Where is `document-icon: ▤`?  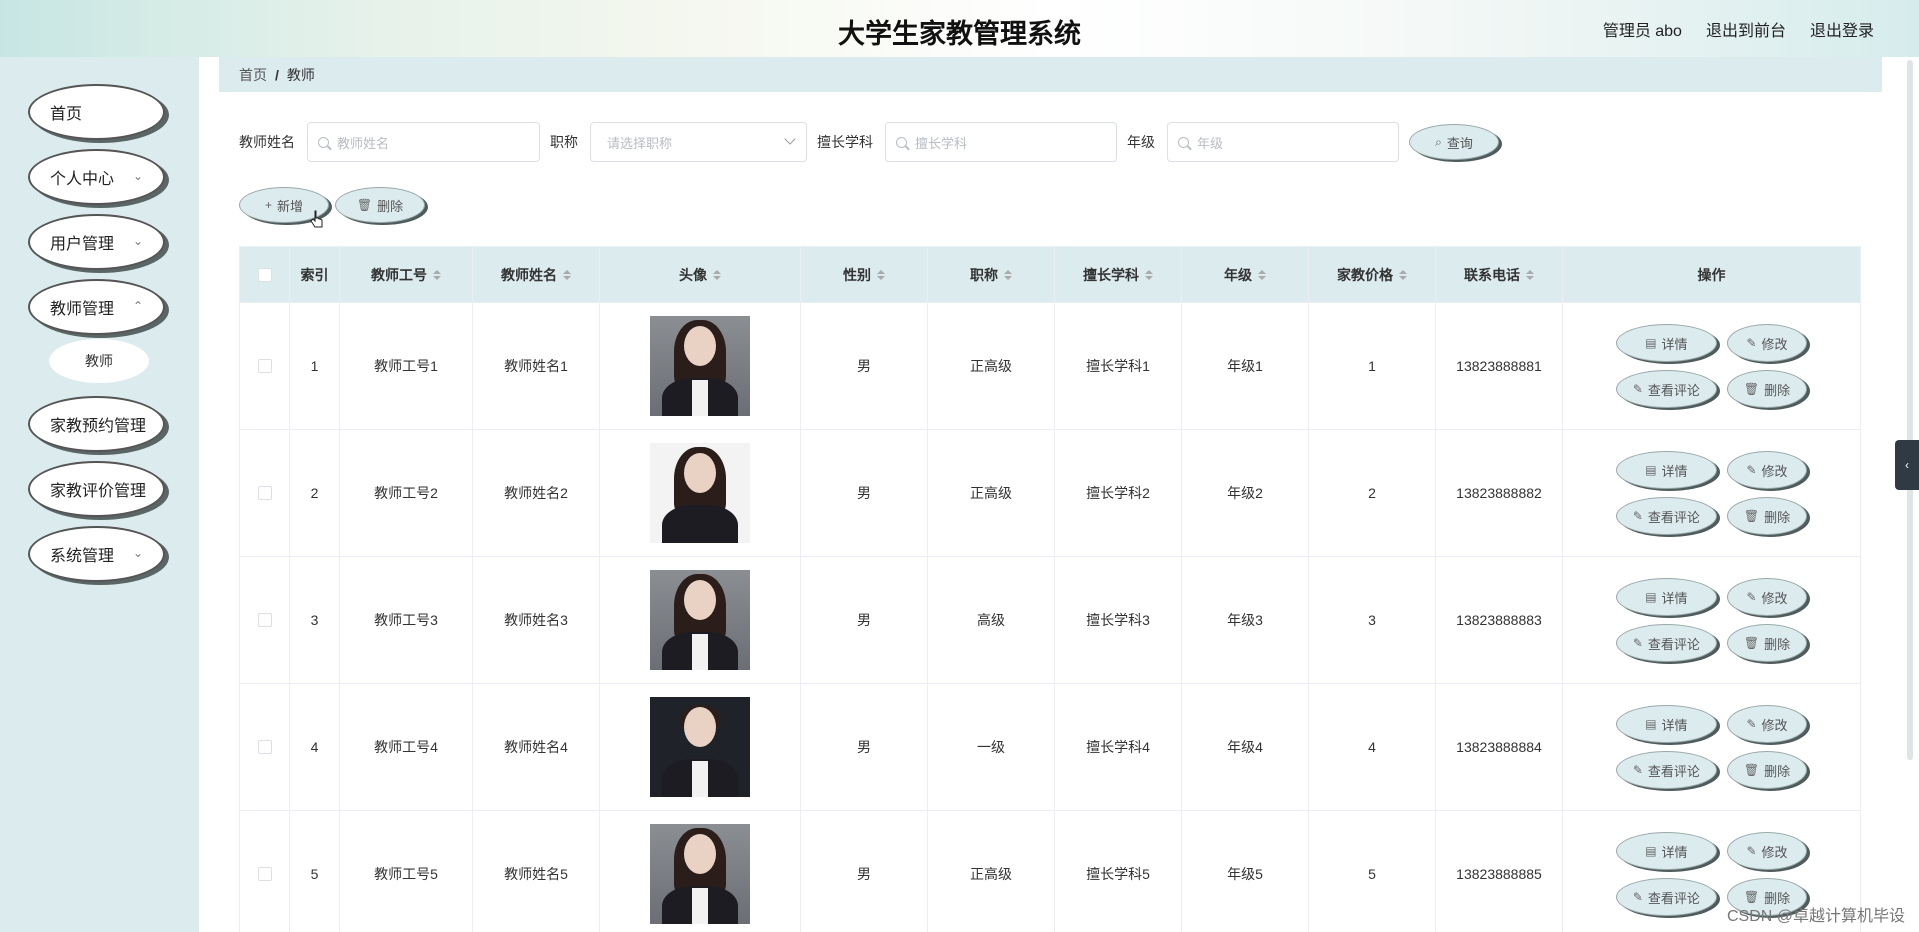
document-icon: ▤ is located at coordinates (1651, 343).